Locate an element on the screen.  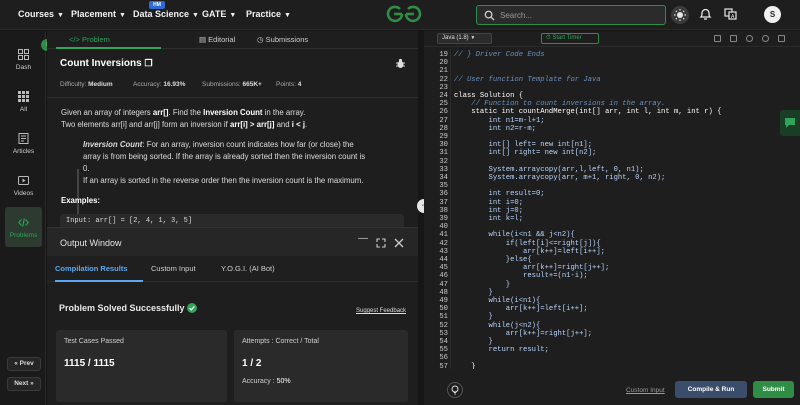
accuracy-line: Accuracy : 50% is located at coordinates (266, 381).